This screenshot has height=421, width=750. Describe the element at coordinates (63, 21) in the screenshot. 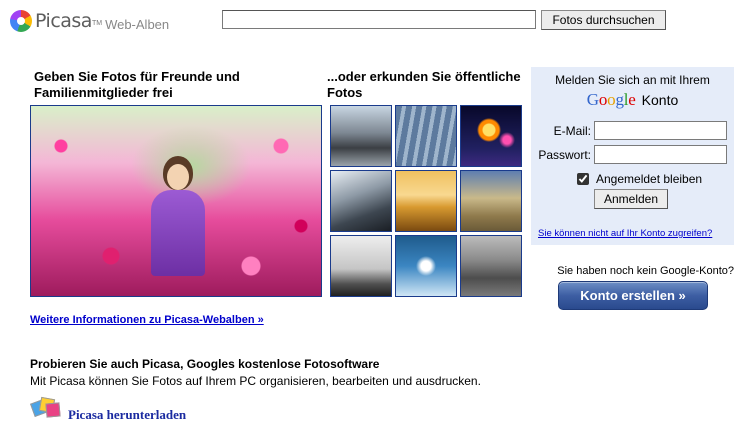

I see `logo-wordmark: Picasa` at that location.